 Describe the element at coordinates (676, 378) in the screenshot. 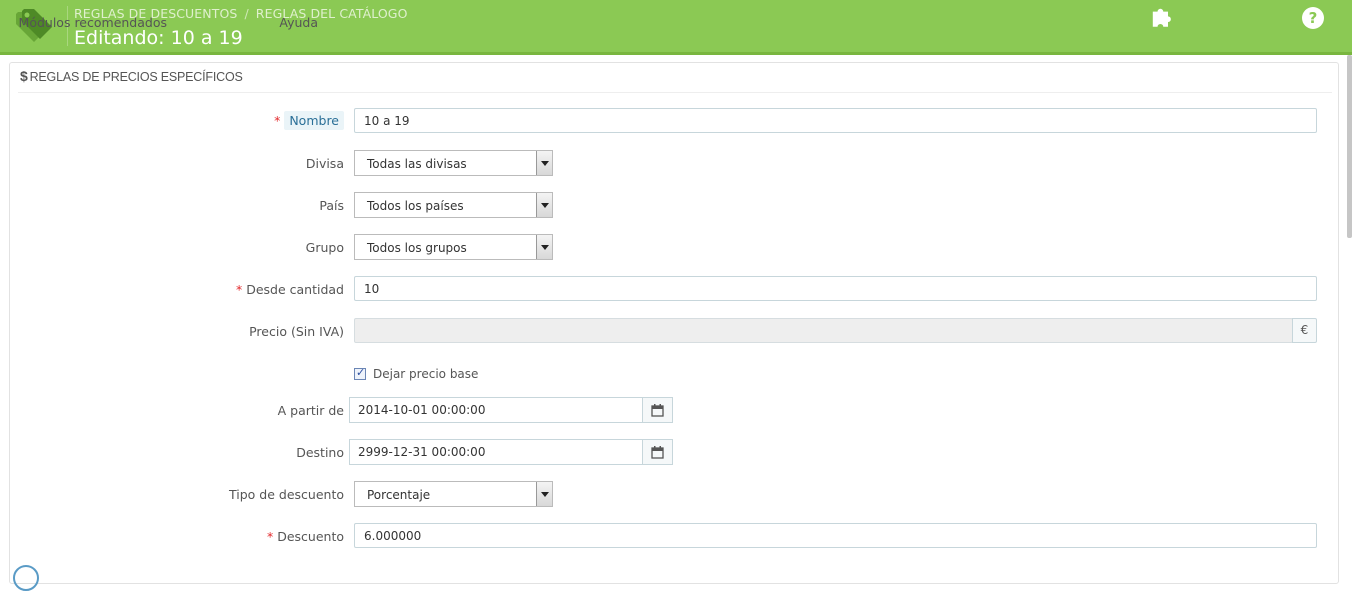

I see `form-row-dejar-precio-base: Dejar precio base` at that location.